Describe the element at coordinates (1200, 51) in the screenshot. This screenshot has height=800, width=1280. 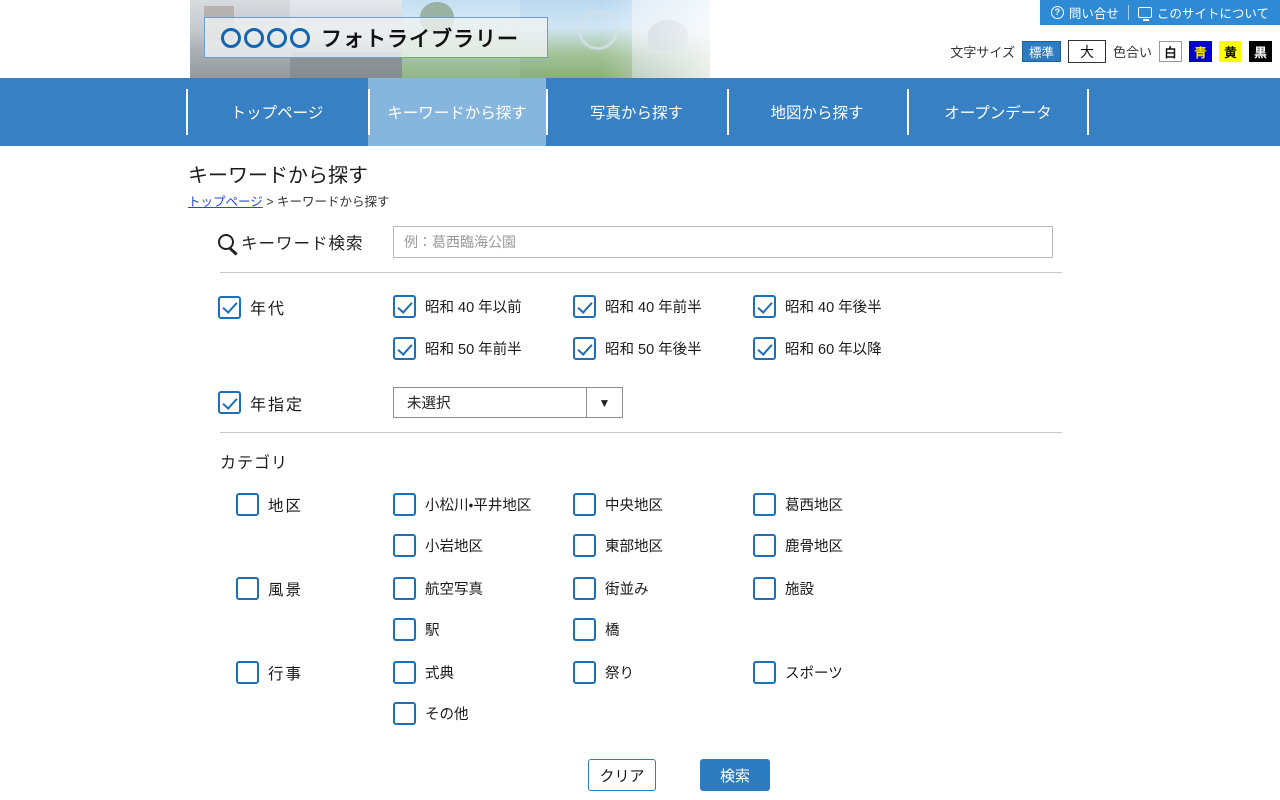
I see `color-blue-button: 青` at that location.